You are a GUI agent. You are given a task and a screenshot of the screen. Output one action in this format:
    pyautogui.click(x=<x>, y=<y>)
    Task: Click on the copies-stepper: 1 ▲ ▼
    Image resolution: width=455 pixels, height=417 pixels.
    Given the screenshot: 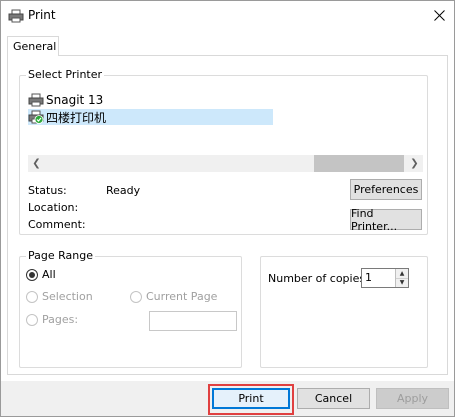 What is the action you would take?
    pyautogui.click(x=385, y=278)
    